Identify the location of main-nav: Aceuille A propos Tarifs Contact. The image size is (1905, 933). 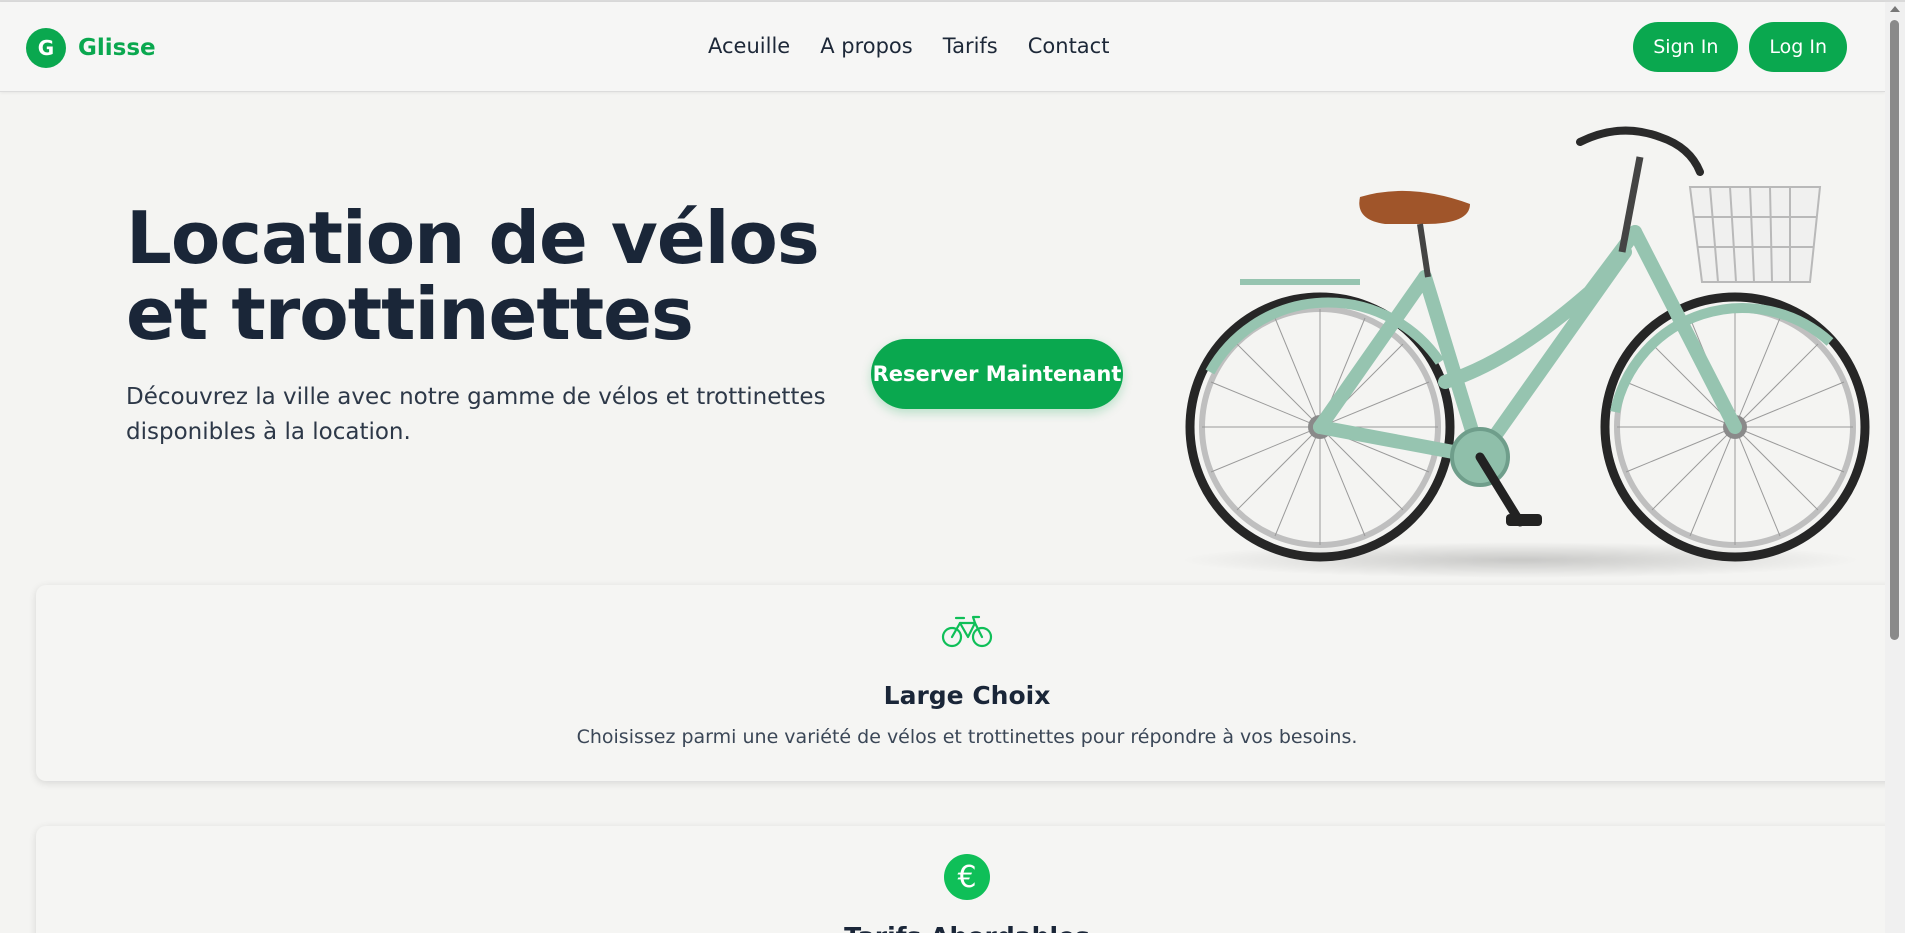
(908, 46).